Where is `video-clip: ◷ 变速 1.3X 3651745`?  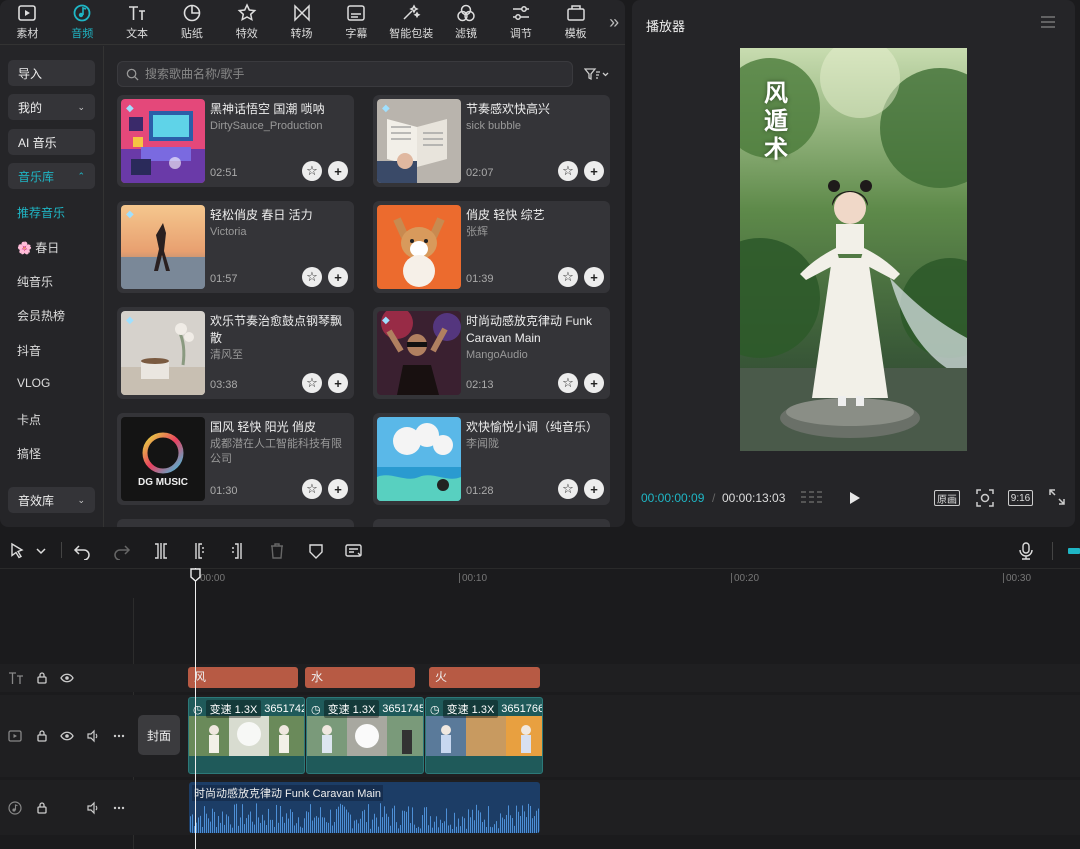 video-clip: ◷ 变速 1.3X 3651745 is located at coordinates (365, 735).